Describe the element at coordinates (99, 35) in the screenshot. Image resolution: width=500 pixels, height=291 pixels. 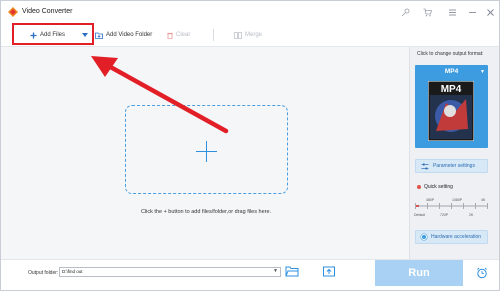
I see `folder-add-icon` at that location.